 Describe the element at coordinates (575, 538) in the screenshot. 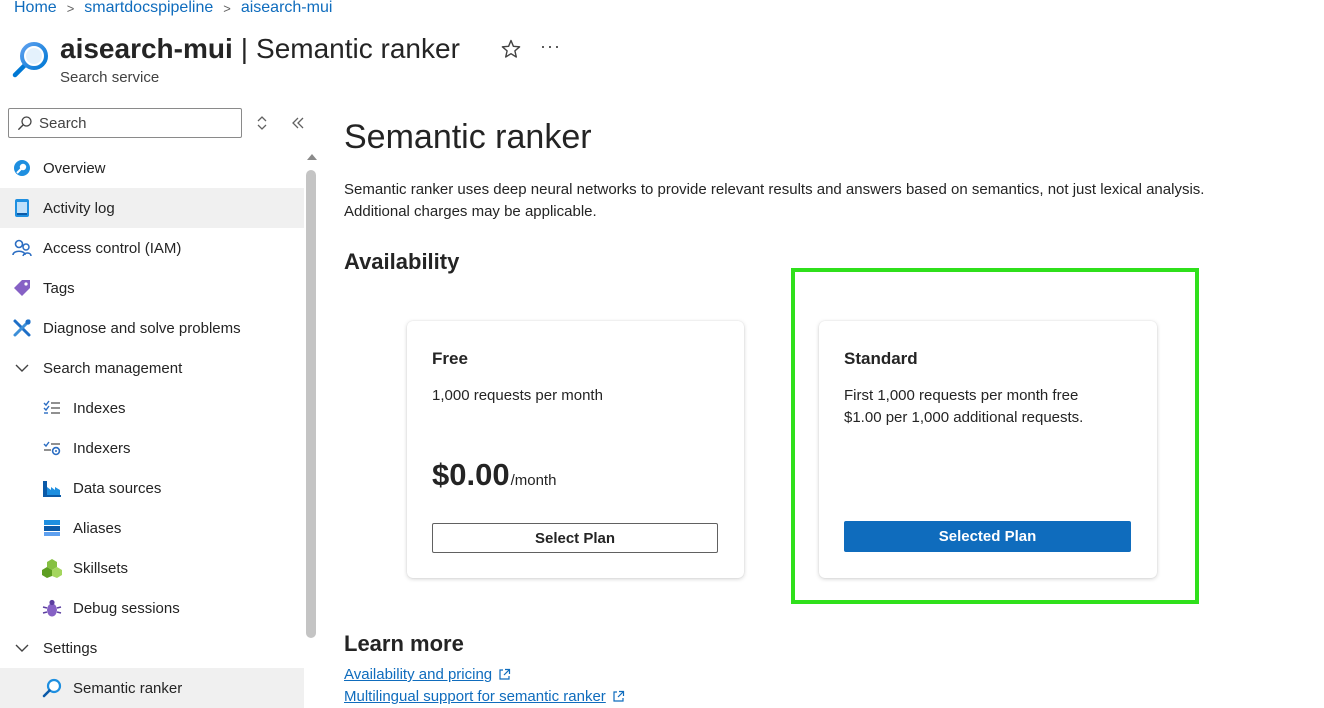

I see `select-plan-button: Select Plan` at that location.